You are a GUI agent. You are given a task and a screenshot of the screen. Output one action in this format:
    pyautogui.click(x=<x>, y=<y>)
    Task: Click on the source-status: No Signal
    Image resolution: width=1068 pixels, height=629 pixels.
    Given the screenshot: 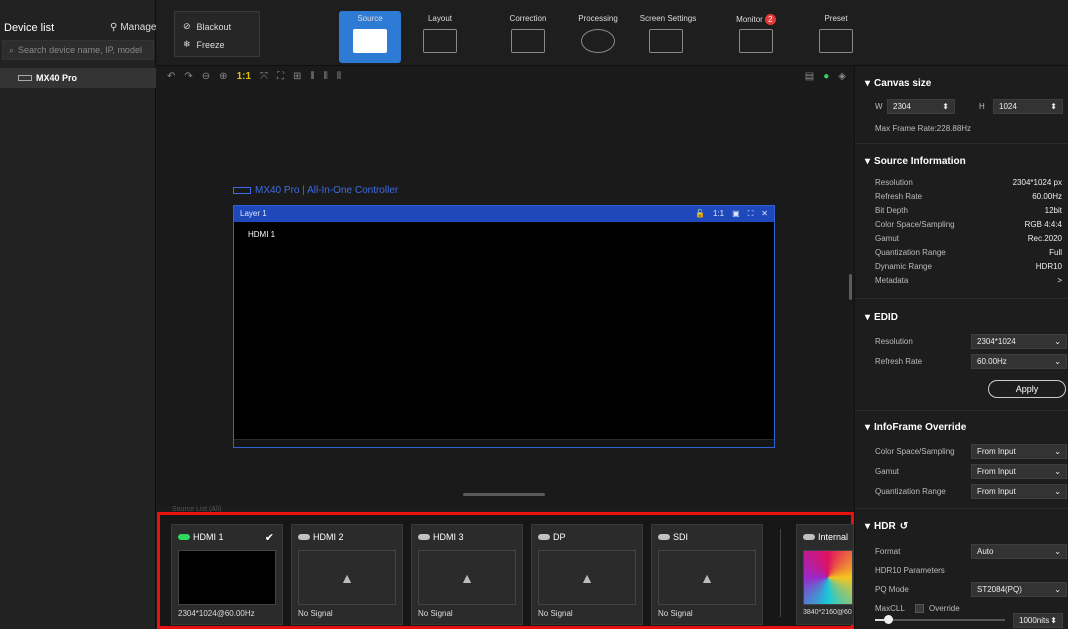 What is the action you would take?
    pyautogui.click(x=435, y=613)
    